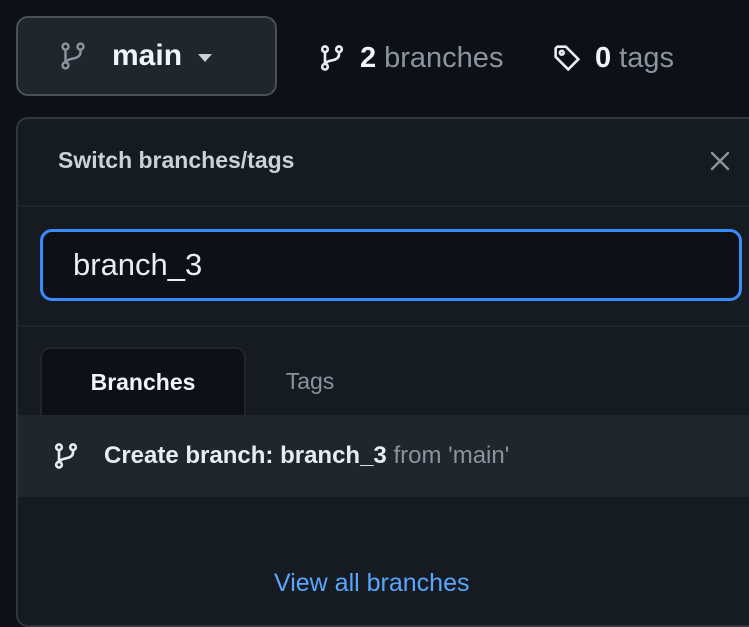 The width and height of the screenshot is (749, 627). What do you see at coordinates (603, 57) in the screenshot?
I see `tags-count: 0` at bounding box center [603, 57].